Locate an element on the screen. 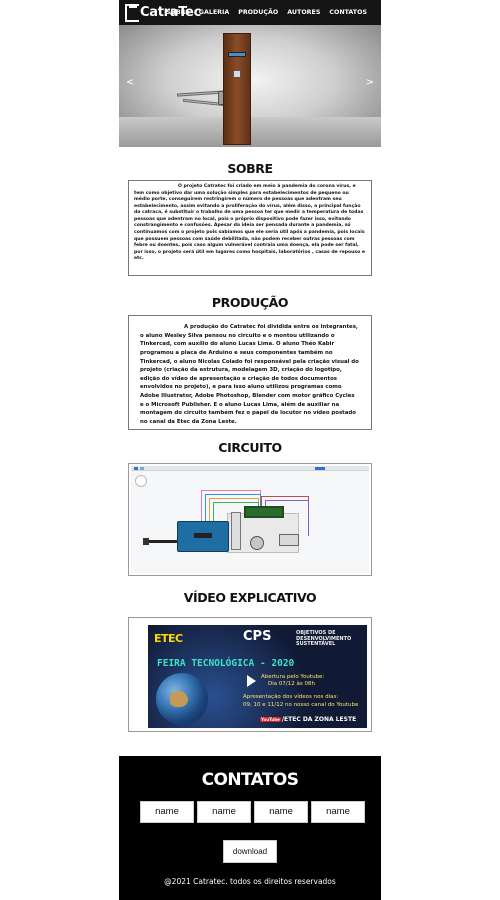 The height and width of the screenshot is (900, 500). youtube-channel-label: YouTube/ETEC DA ZONA LESTE is located at coordinates (308, 719).